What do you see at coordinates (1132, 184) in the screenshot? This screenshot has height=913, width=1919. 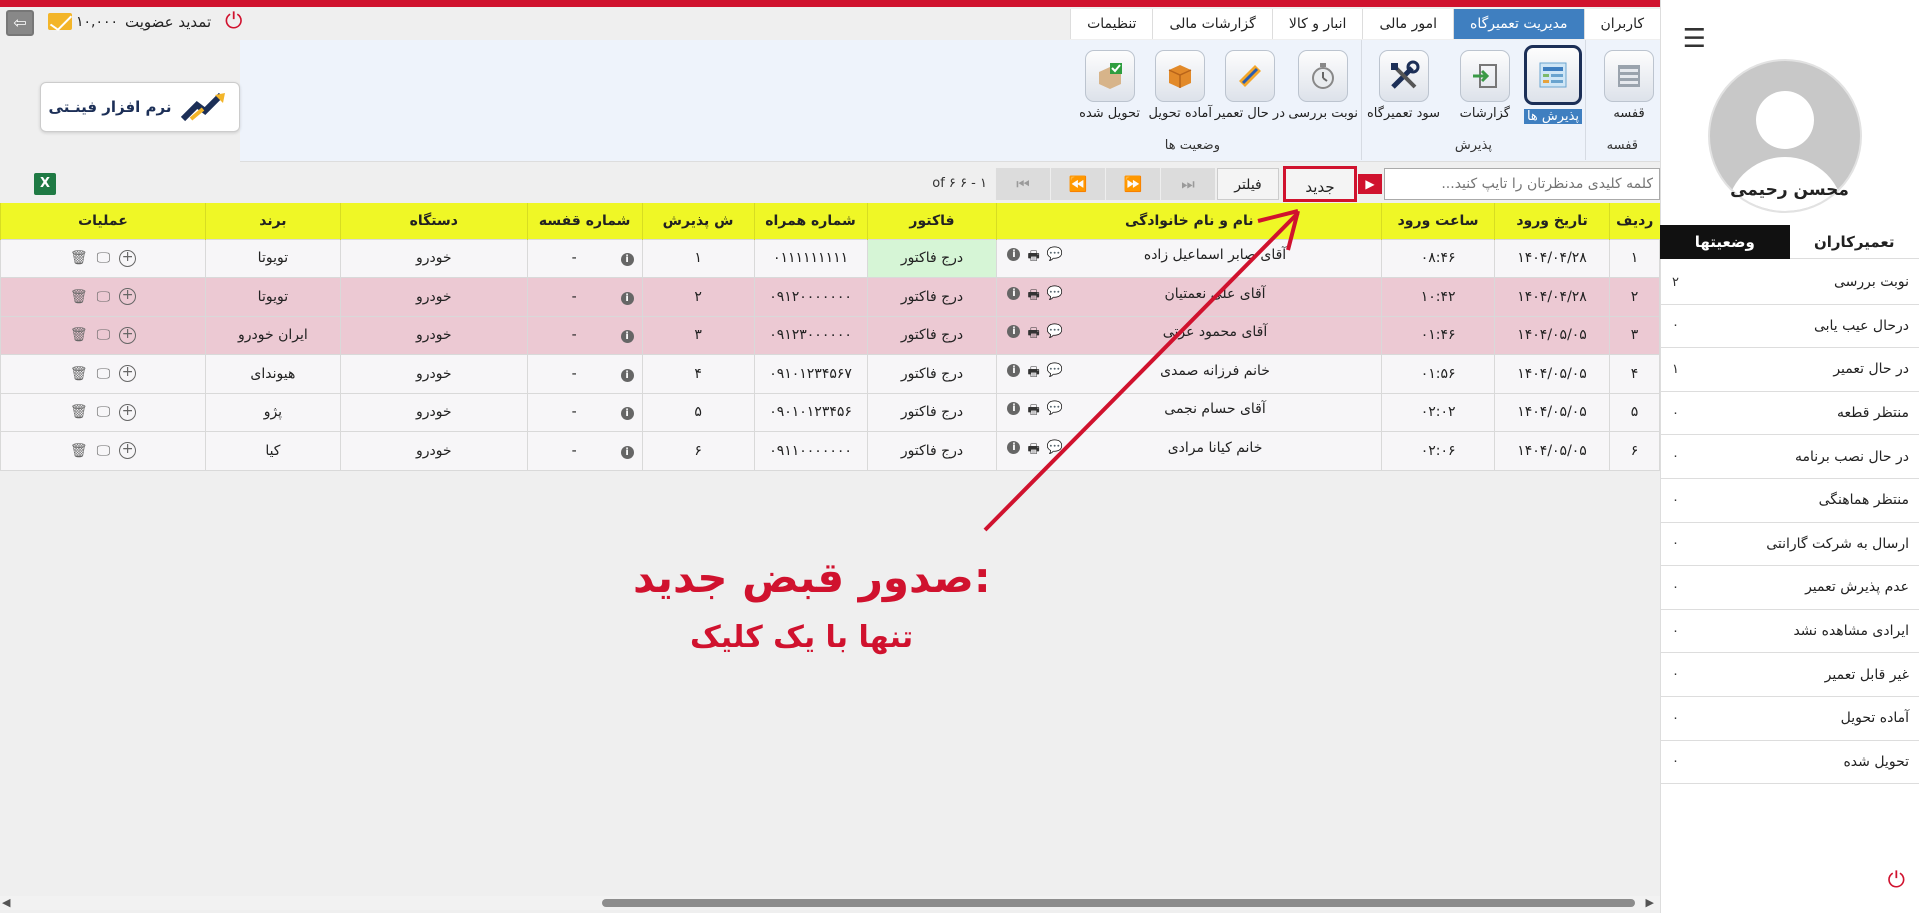 I see `next-page-icon: ⏩` at bounding box center [1132, 184].